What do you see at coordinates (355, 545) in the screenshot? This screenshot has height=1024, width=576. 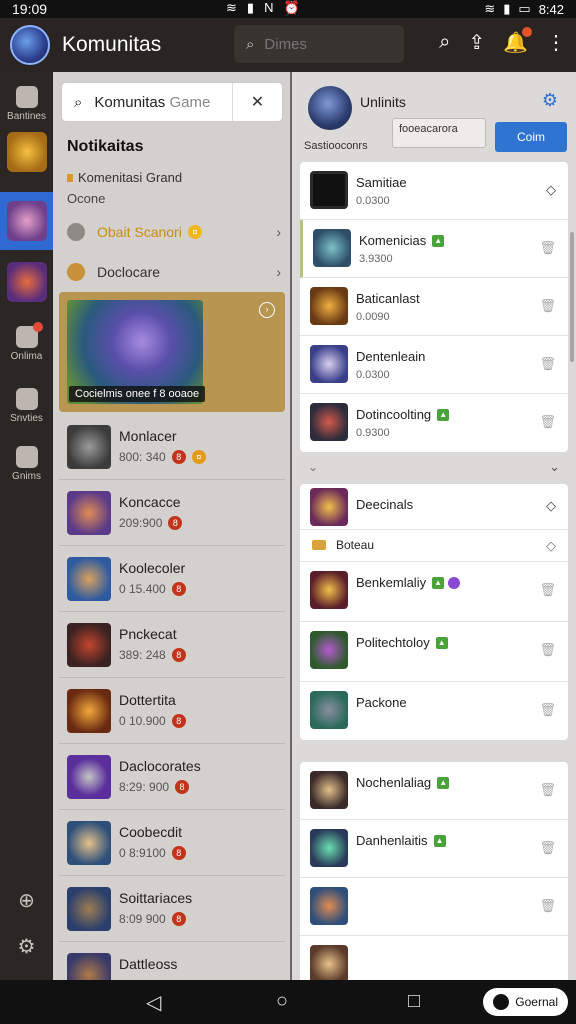 I see `item-name: Boteau` at bounding box center [355, 545].